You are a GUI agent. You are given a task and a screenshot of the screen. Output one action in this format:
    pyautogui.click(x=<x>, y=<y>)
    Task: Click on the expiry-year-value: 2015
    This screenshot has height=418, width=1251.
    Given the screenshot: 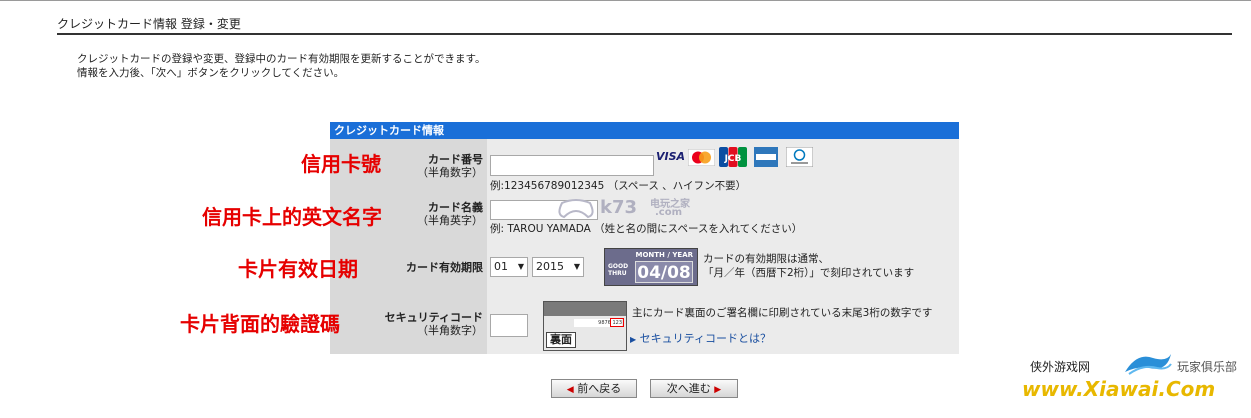 What is the action you would take?
    pyautogui.click(x=550, y=266)
    